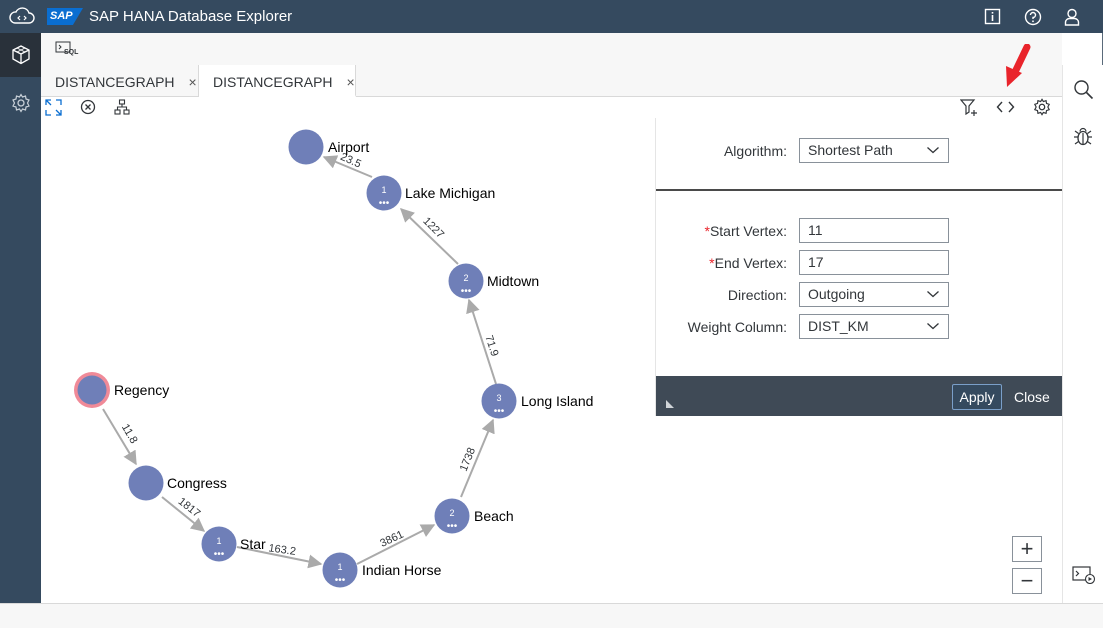  I want to click on sap-logo: SAP, so click(65, 16).